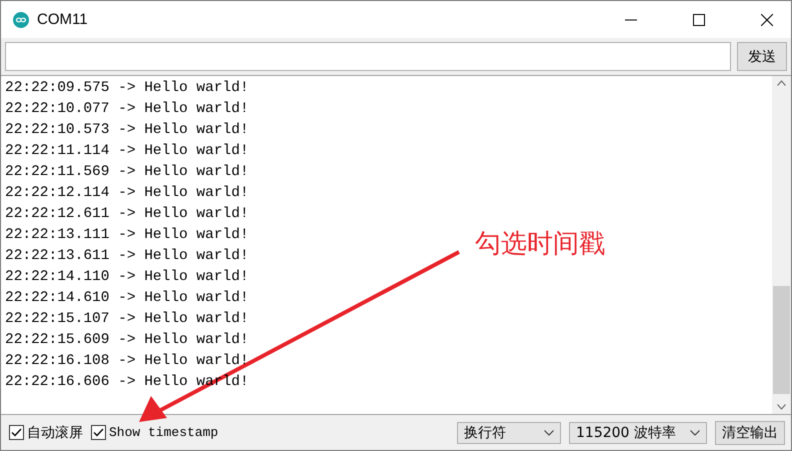 This screenshot has width=792, height=451. Describe the element at coordinates (127, 88) in the screenshot. I see `log-line: 22:22:09.575 -> Hello warld!` at that location.